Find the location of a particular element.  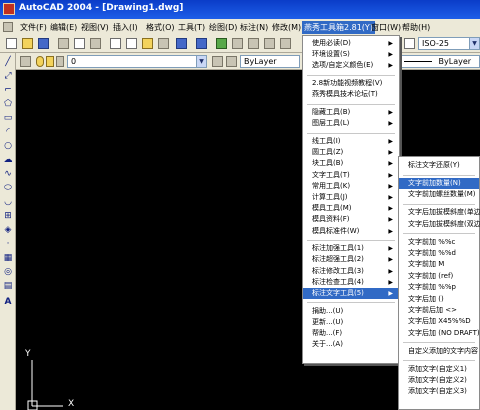

menu-edit: 编辑(E) is located at coordinates (63, 27).